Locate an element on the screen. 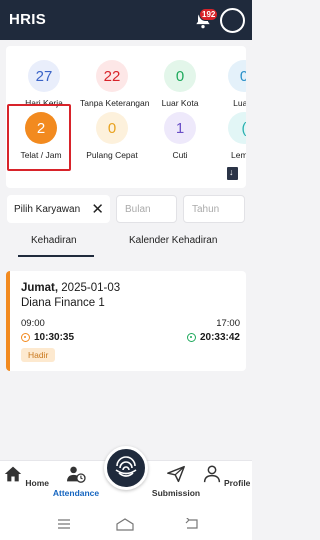 The width and height of the screenshot is (320, 540). stat-cuti: 1 Cuti is located at coordinates (180, 136).